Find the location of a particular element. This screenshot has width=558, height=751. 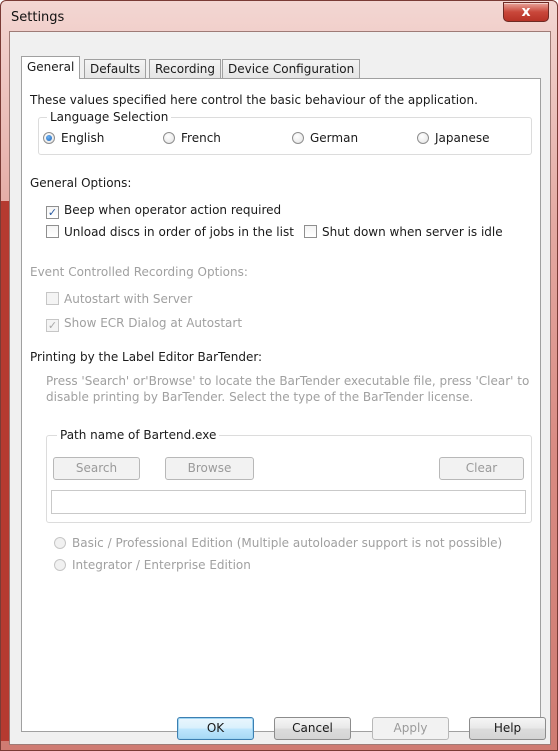

beep-checkbox: ✓ Beep when operator action required is located at coordinates (163, 211).